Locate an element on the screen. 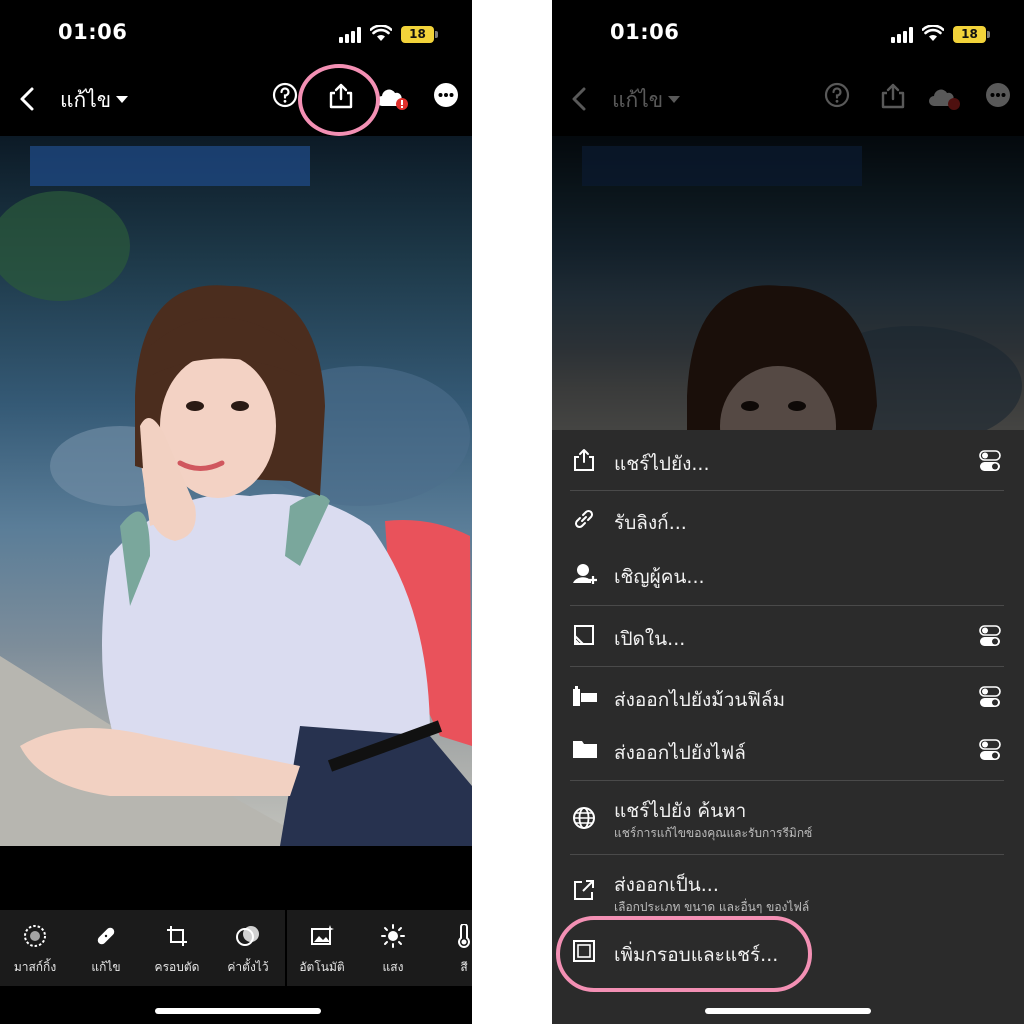  portrait-photo is located at coordinates (802, 288).